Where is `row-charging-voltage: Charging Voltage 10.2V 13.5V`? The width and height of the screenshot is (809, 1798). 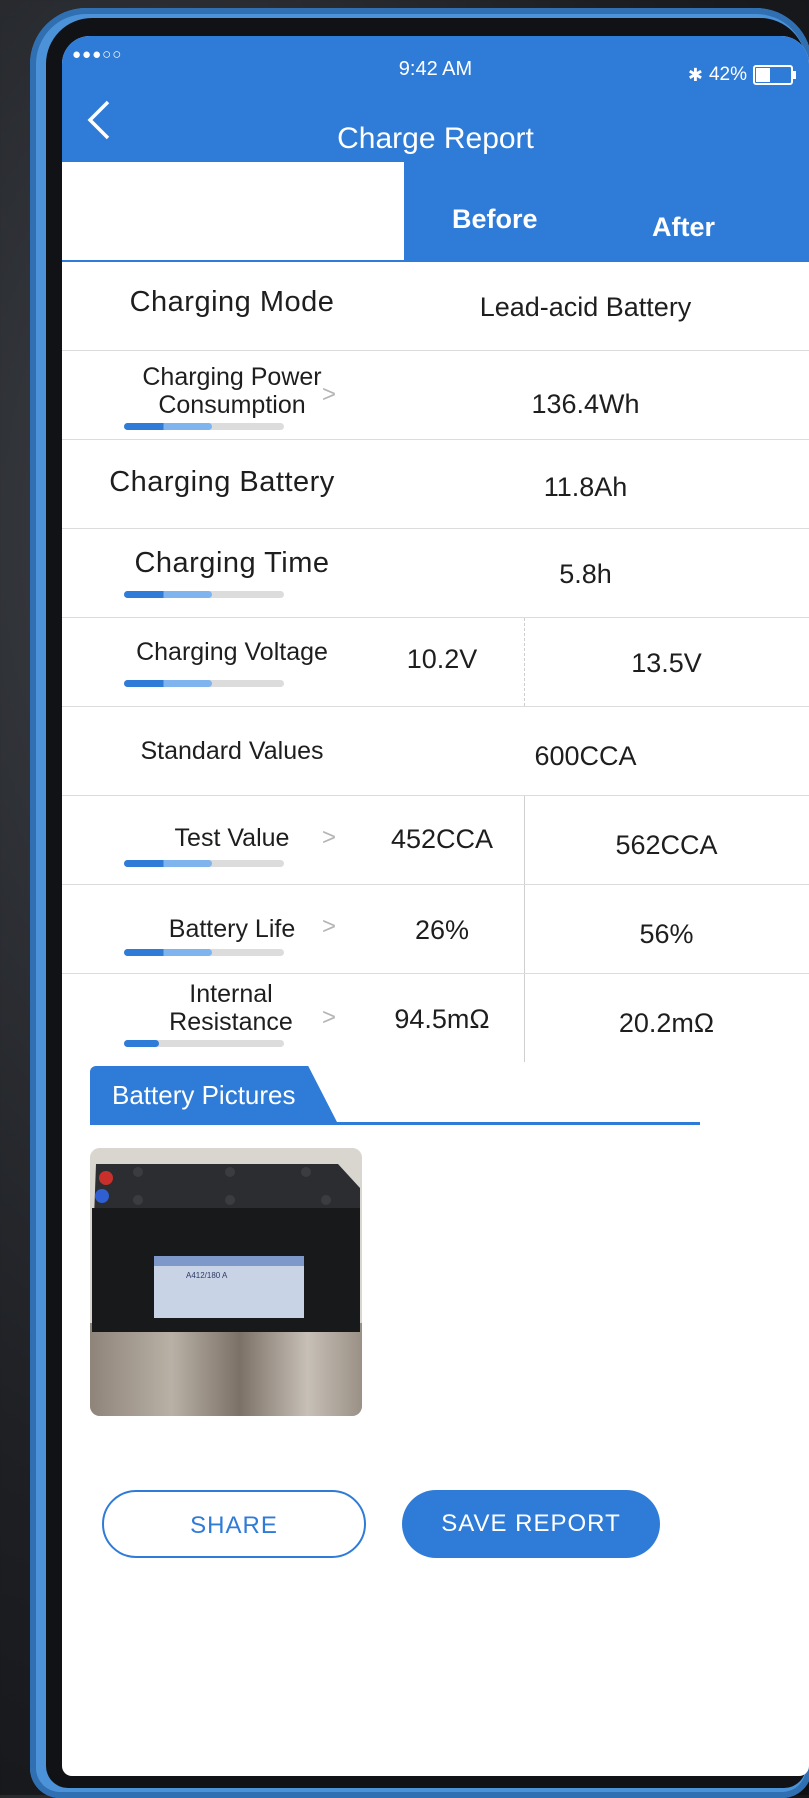
row-charging-voltage: Charging Voltage 10.2V 13.5V is located at coordinates (435, 662).